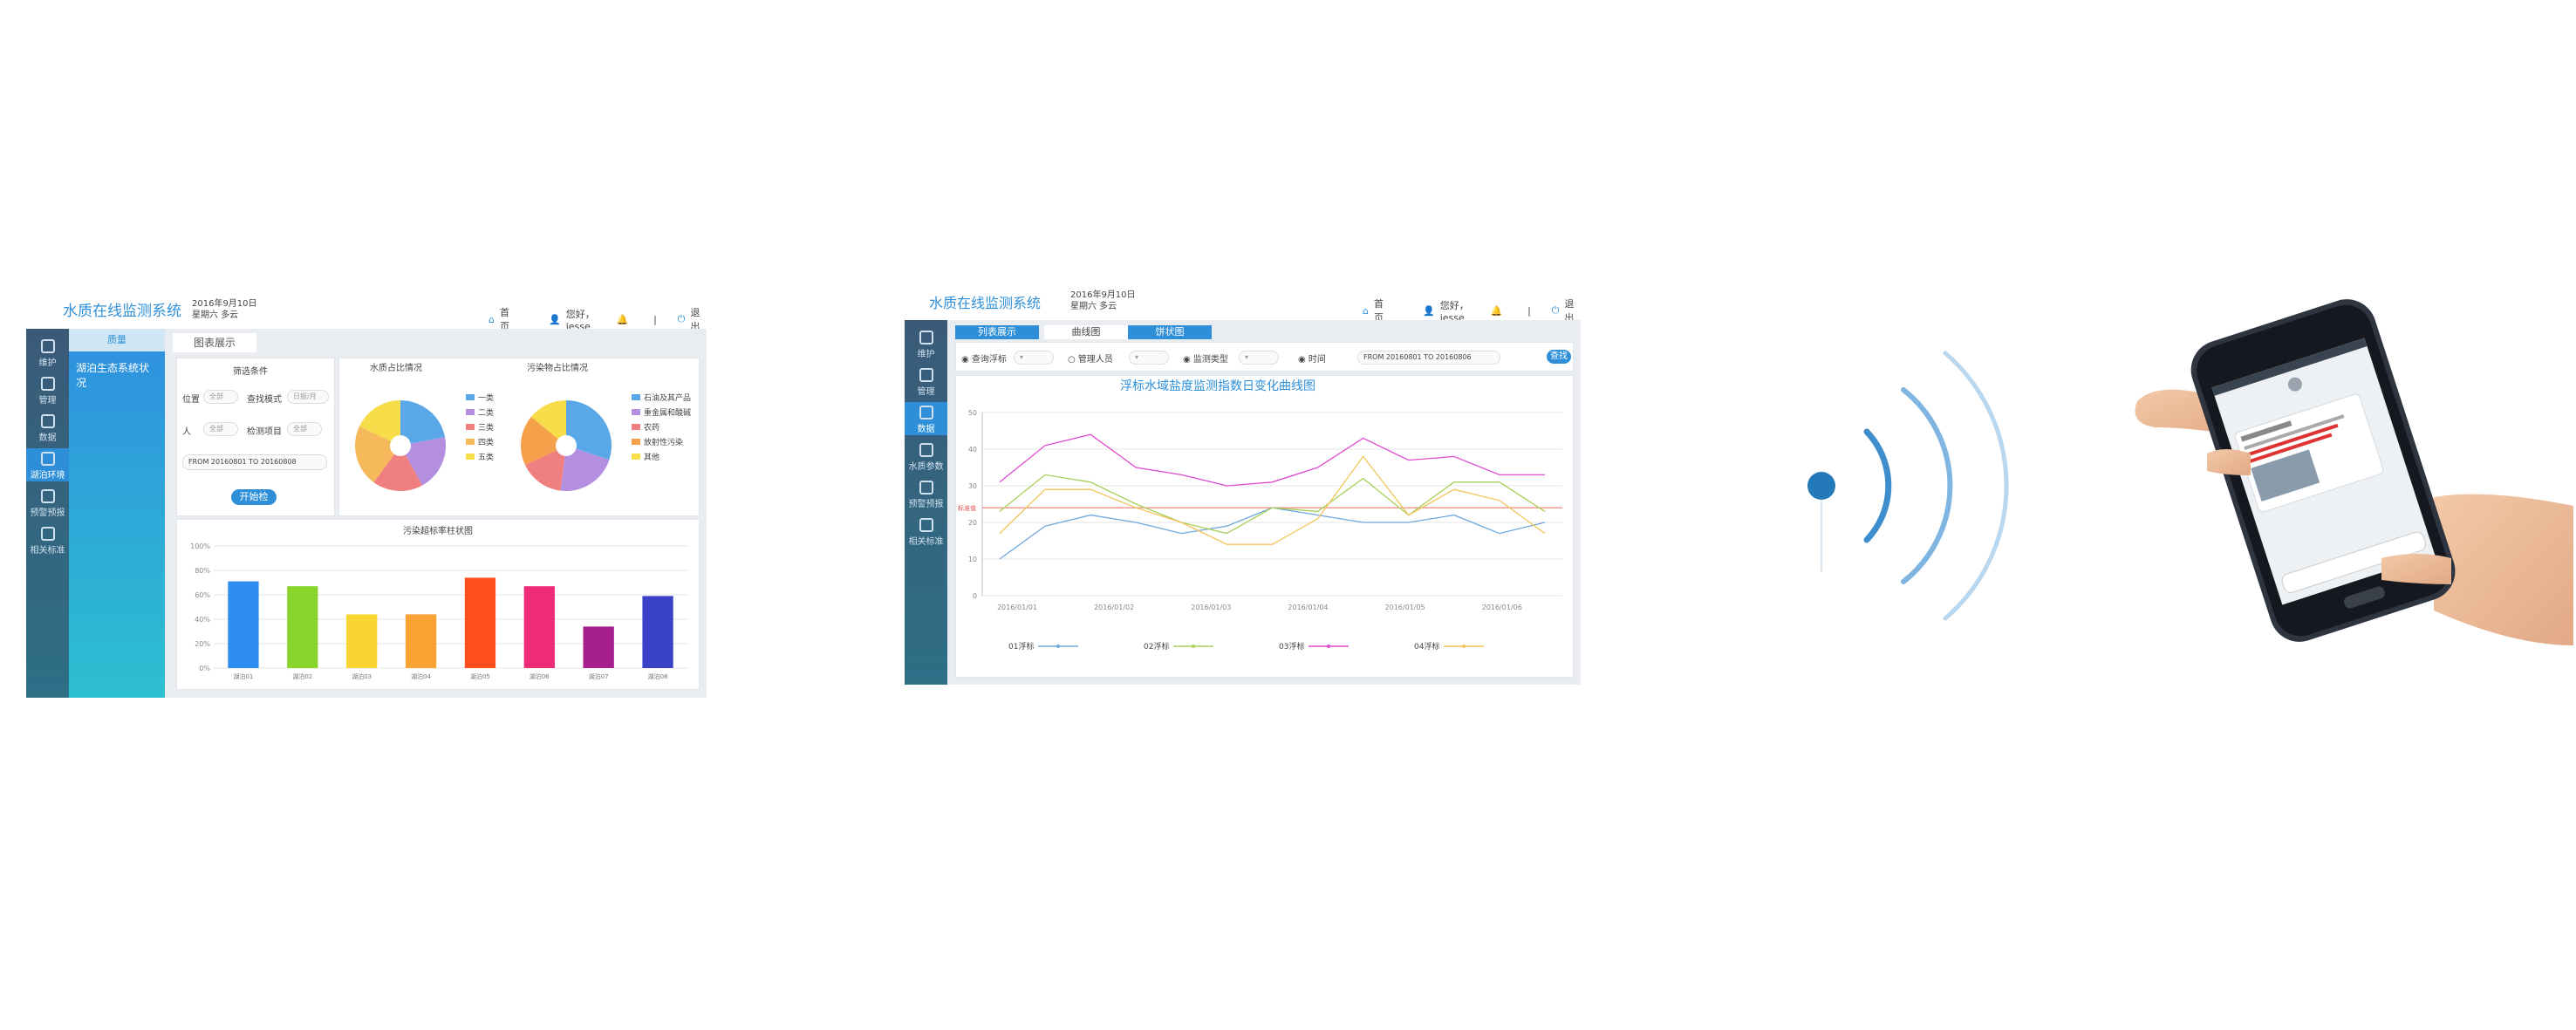 This screenshot has width=2576, height=1030. What do you see at coordinates (1210, 360) in the screenshot?
I see `type-filter-label: 监测类型` at bounding box center [1210, 360].